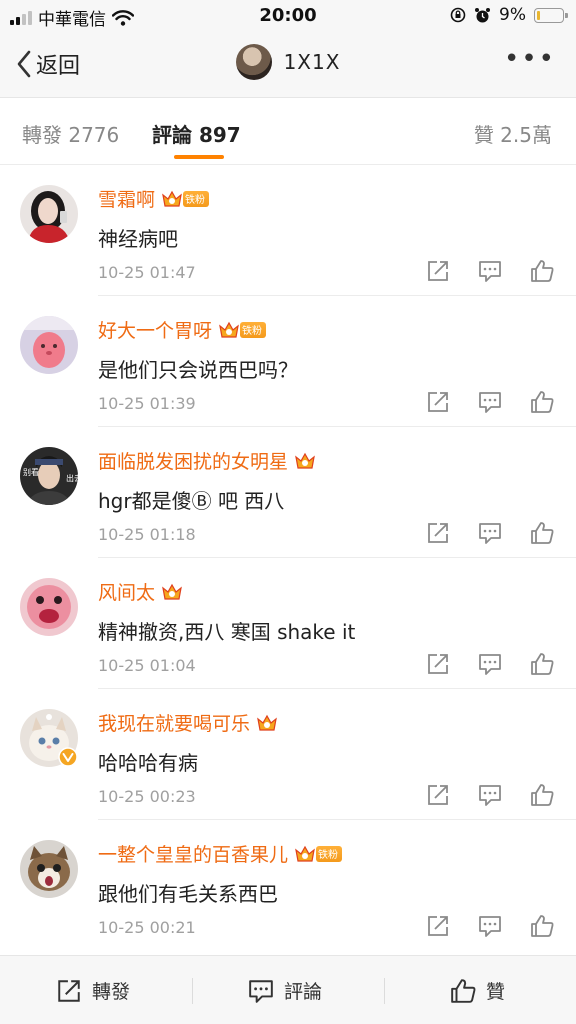  I want to click on nav-profile: 1X1X, so click(288, 62).